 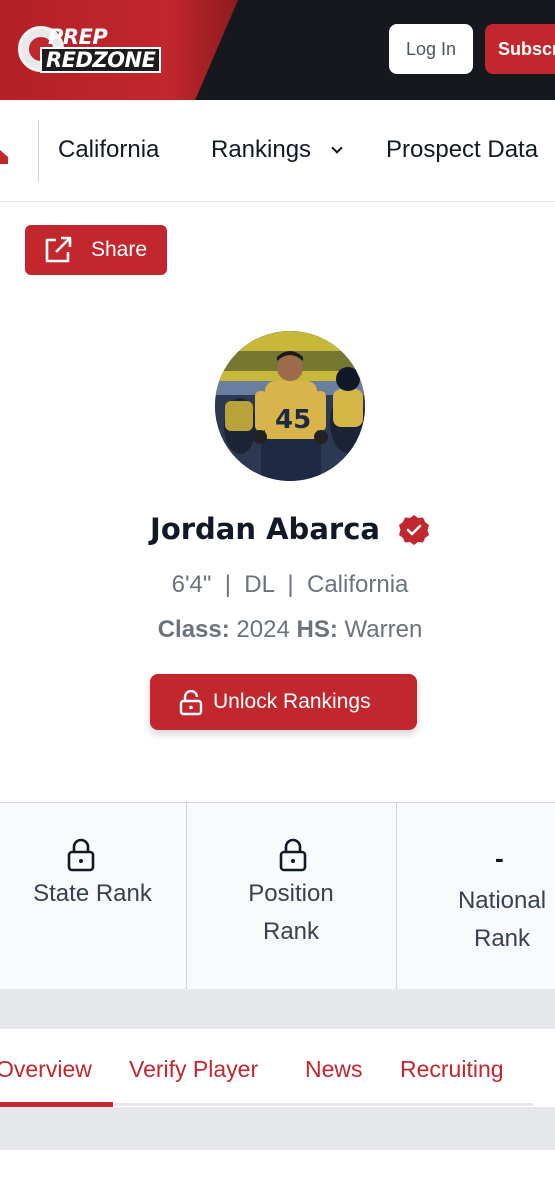 What do you see at coordinates (265, 529) in the screenshot?
I see `player-name: Jordan Abarca` at bounding box center [265, 529].